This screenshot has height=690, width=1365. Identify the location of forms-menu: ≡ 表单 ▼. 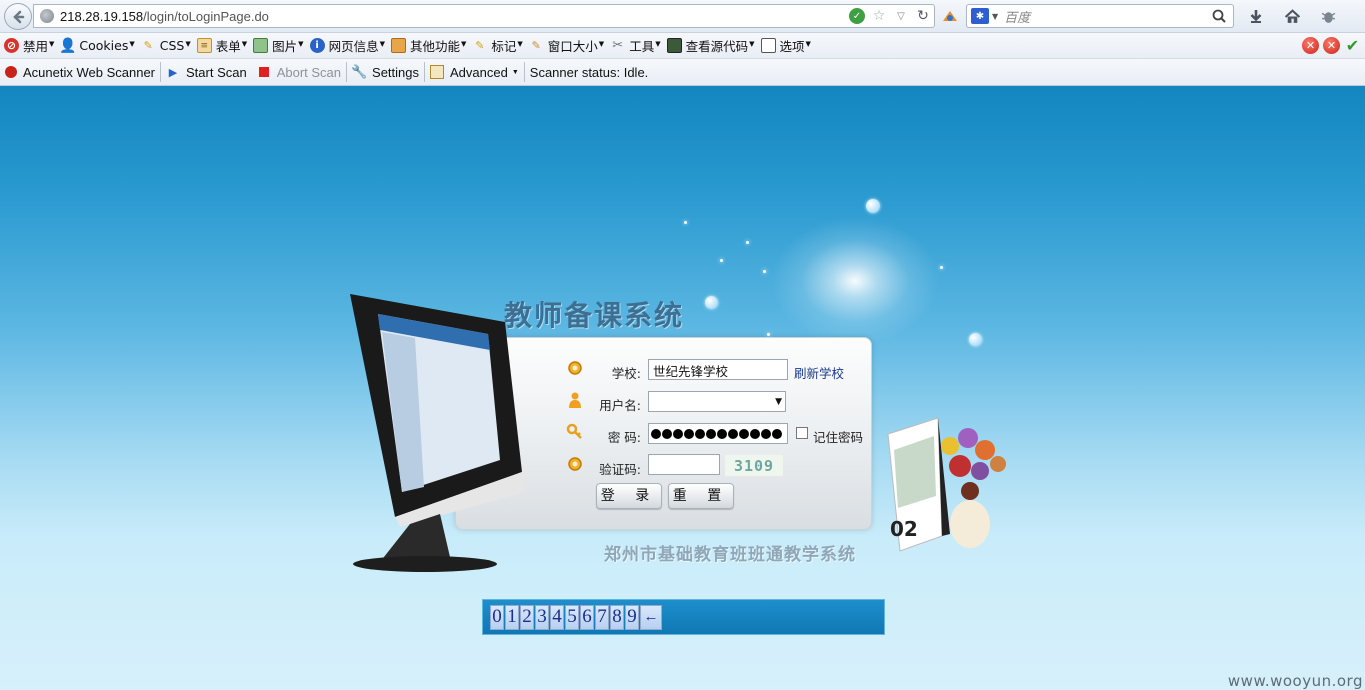
(222, 46).